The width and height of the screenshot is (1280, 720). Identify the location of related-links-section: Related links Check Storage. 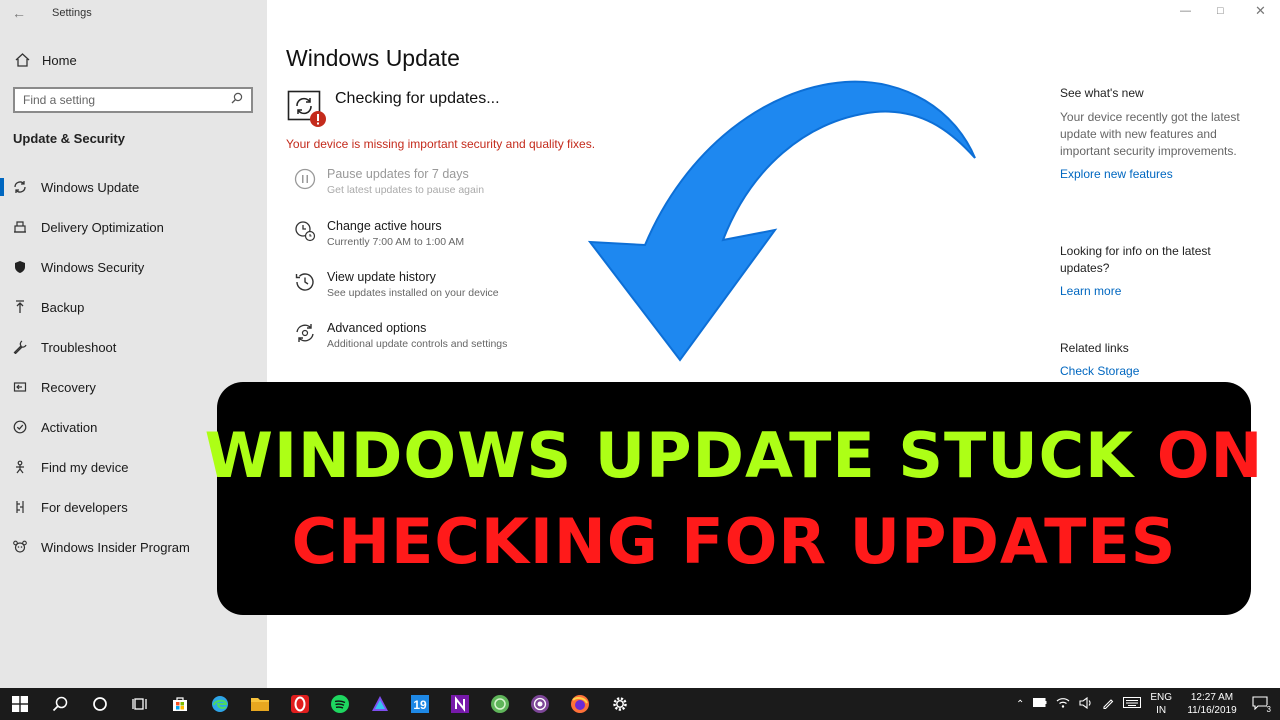
(1155, 359).